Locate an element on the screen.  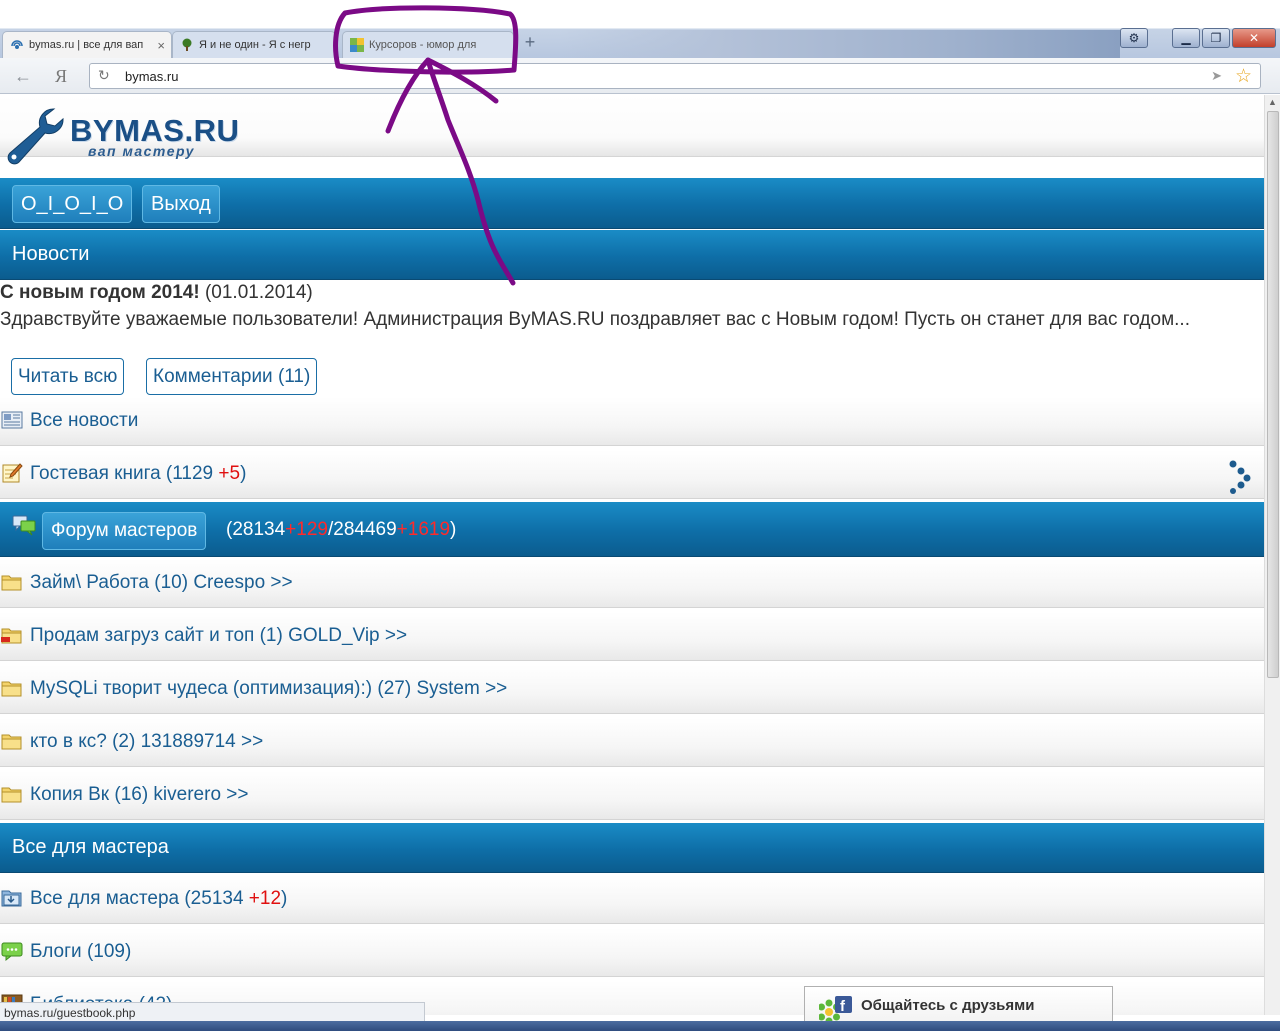
master-section-title: Все для мастера is located at coordinates (90, 847).